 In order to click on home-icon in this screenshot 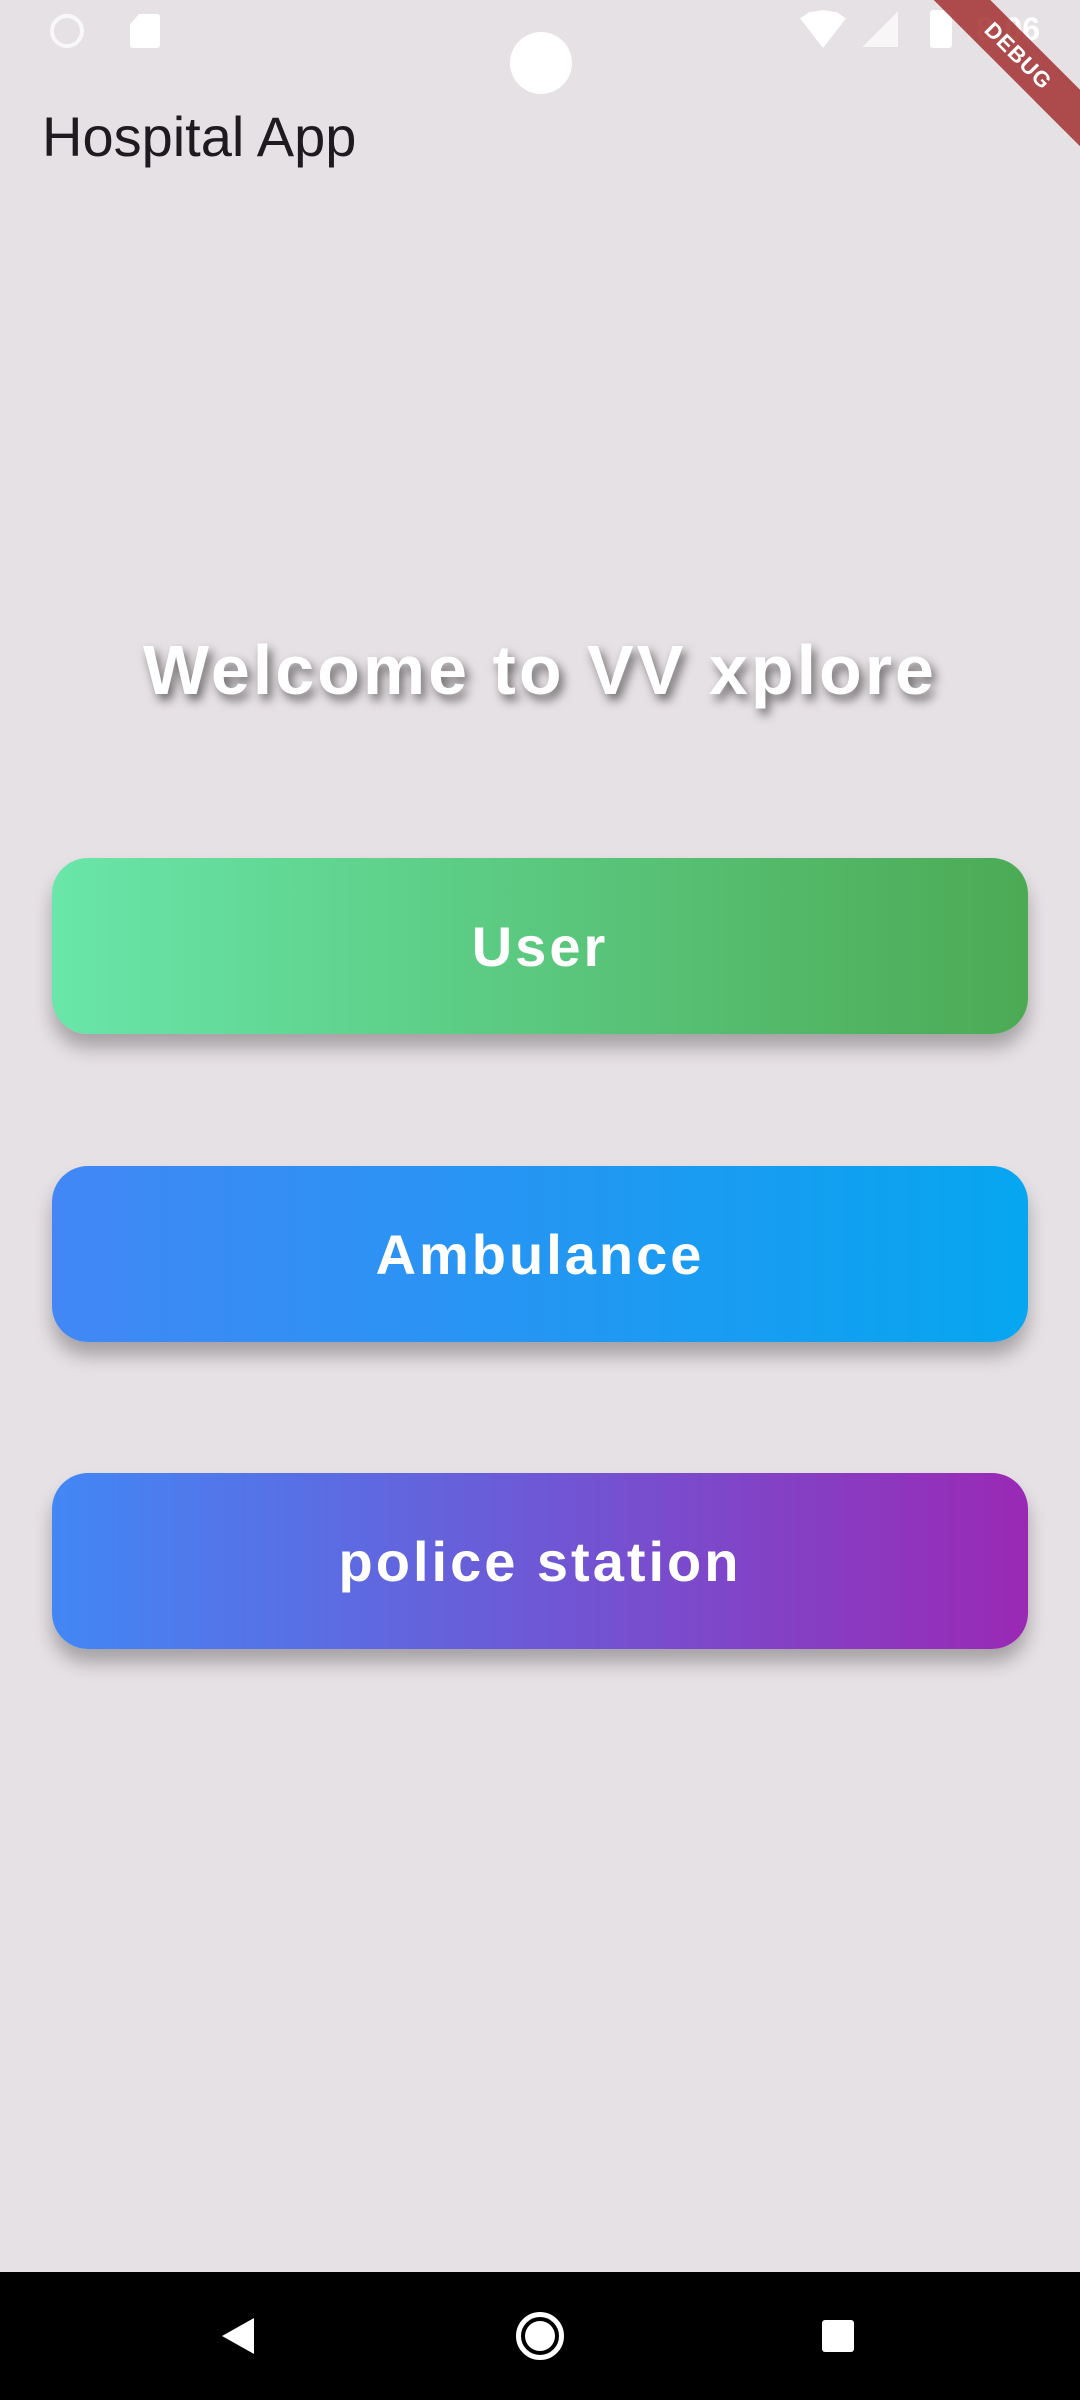, I will do `click(540, 2336)`.